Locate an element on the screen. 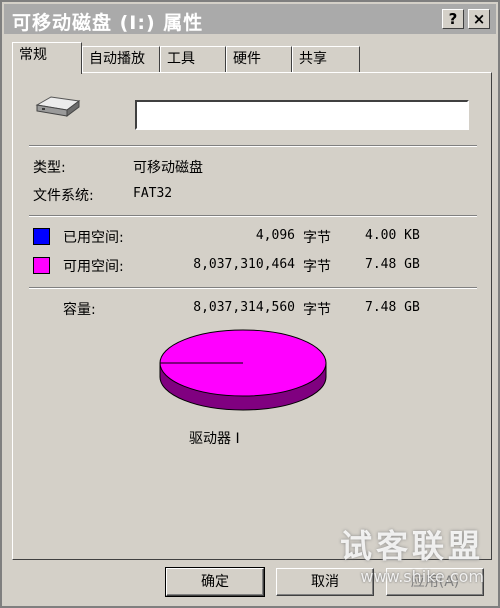 The height and width of the screenshot is (608, 500). watermark: 试客联盟 www.shike.com is located at coordinates (412, 553).